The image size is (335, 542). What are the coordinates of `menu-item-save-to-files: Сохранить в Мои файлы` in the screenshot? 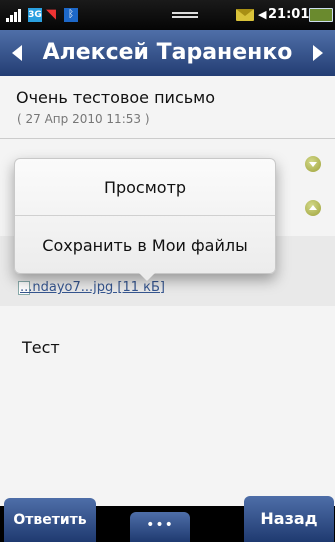 It's located at (145, 245).